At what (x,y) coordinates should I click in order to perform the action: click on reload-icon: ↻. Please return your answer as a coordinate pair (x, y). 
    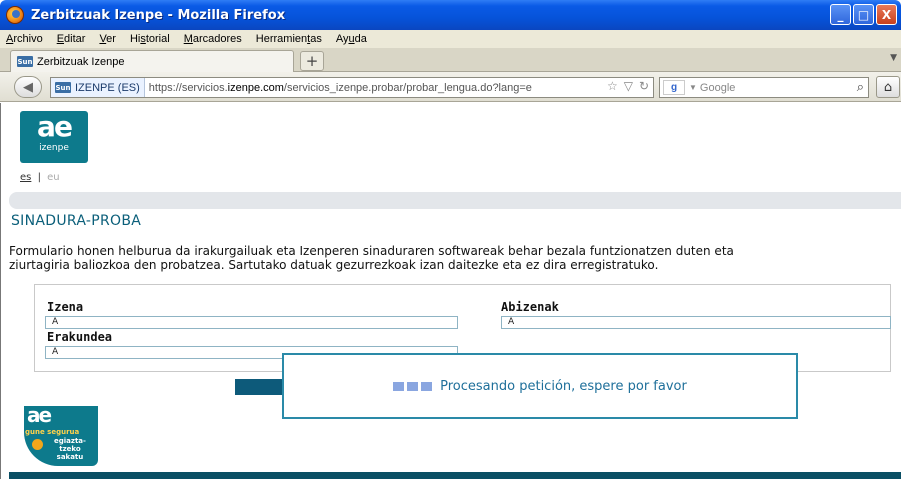
    Looking at the image, I should click on (644, 86).